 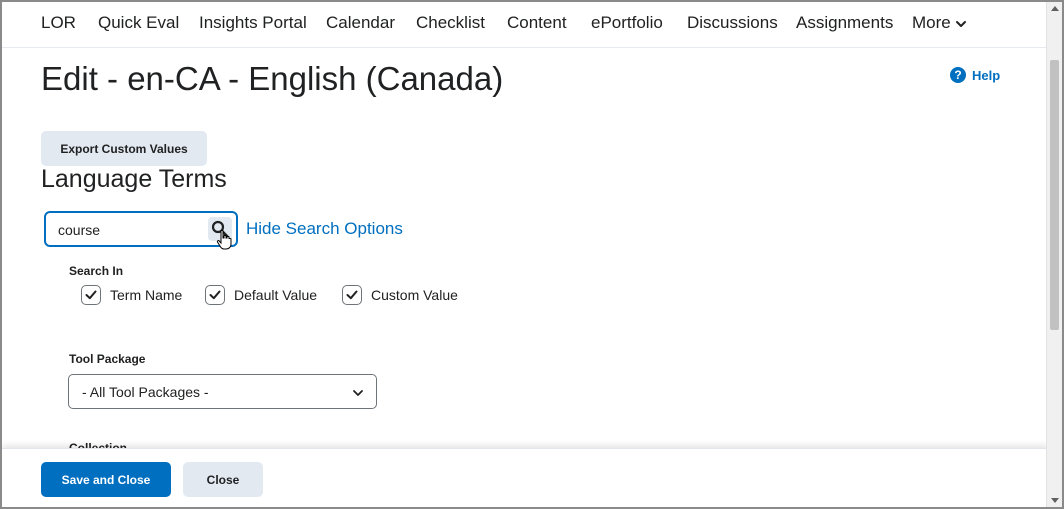 What do you see at coordinates (138, 23) in the screenshot?
I see `nav-item-quick-eval: Quick Eval` at bounding box center [138, 23].